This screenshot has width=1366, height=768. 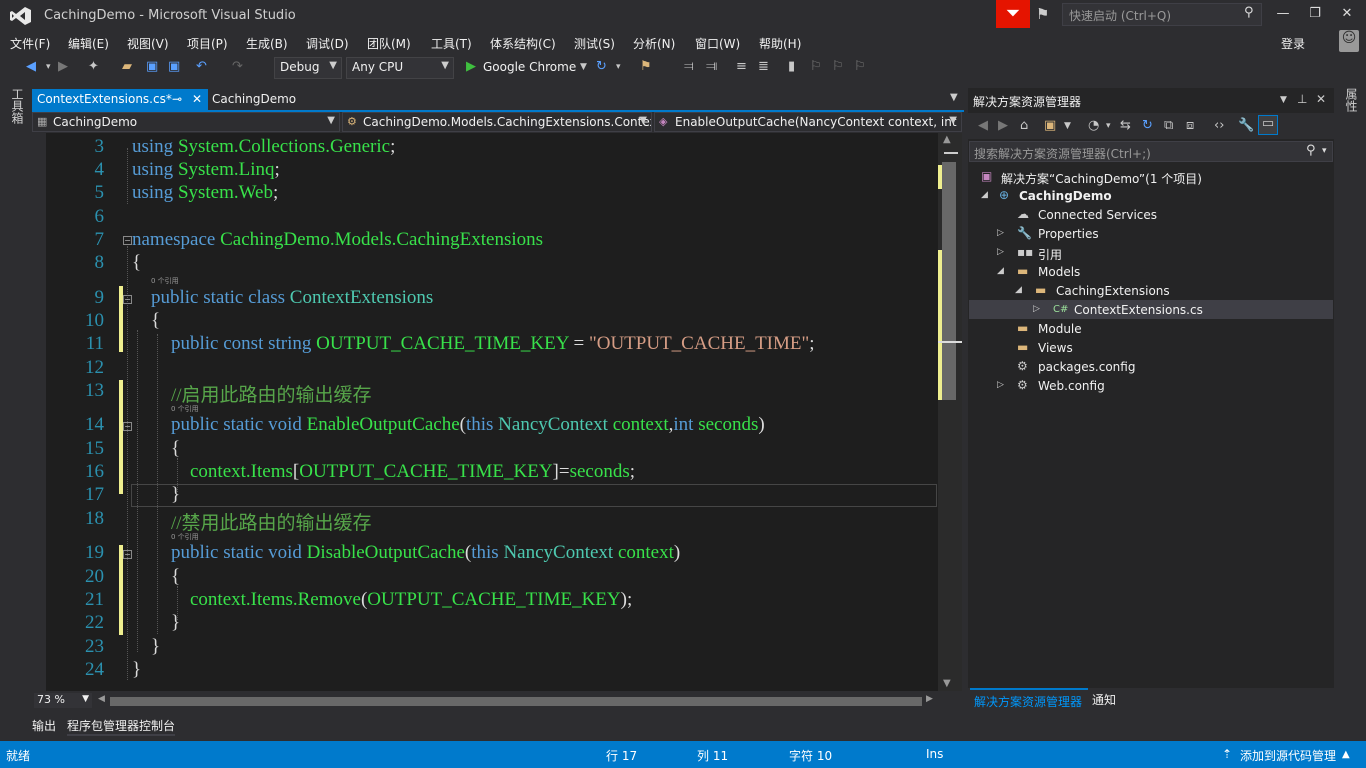 What do you see at coordinates (174, 66) in the screenshot?
I see `save-all-icon: ▣` at bounding box center [174, 66].